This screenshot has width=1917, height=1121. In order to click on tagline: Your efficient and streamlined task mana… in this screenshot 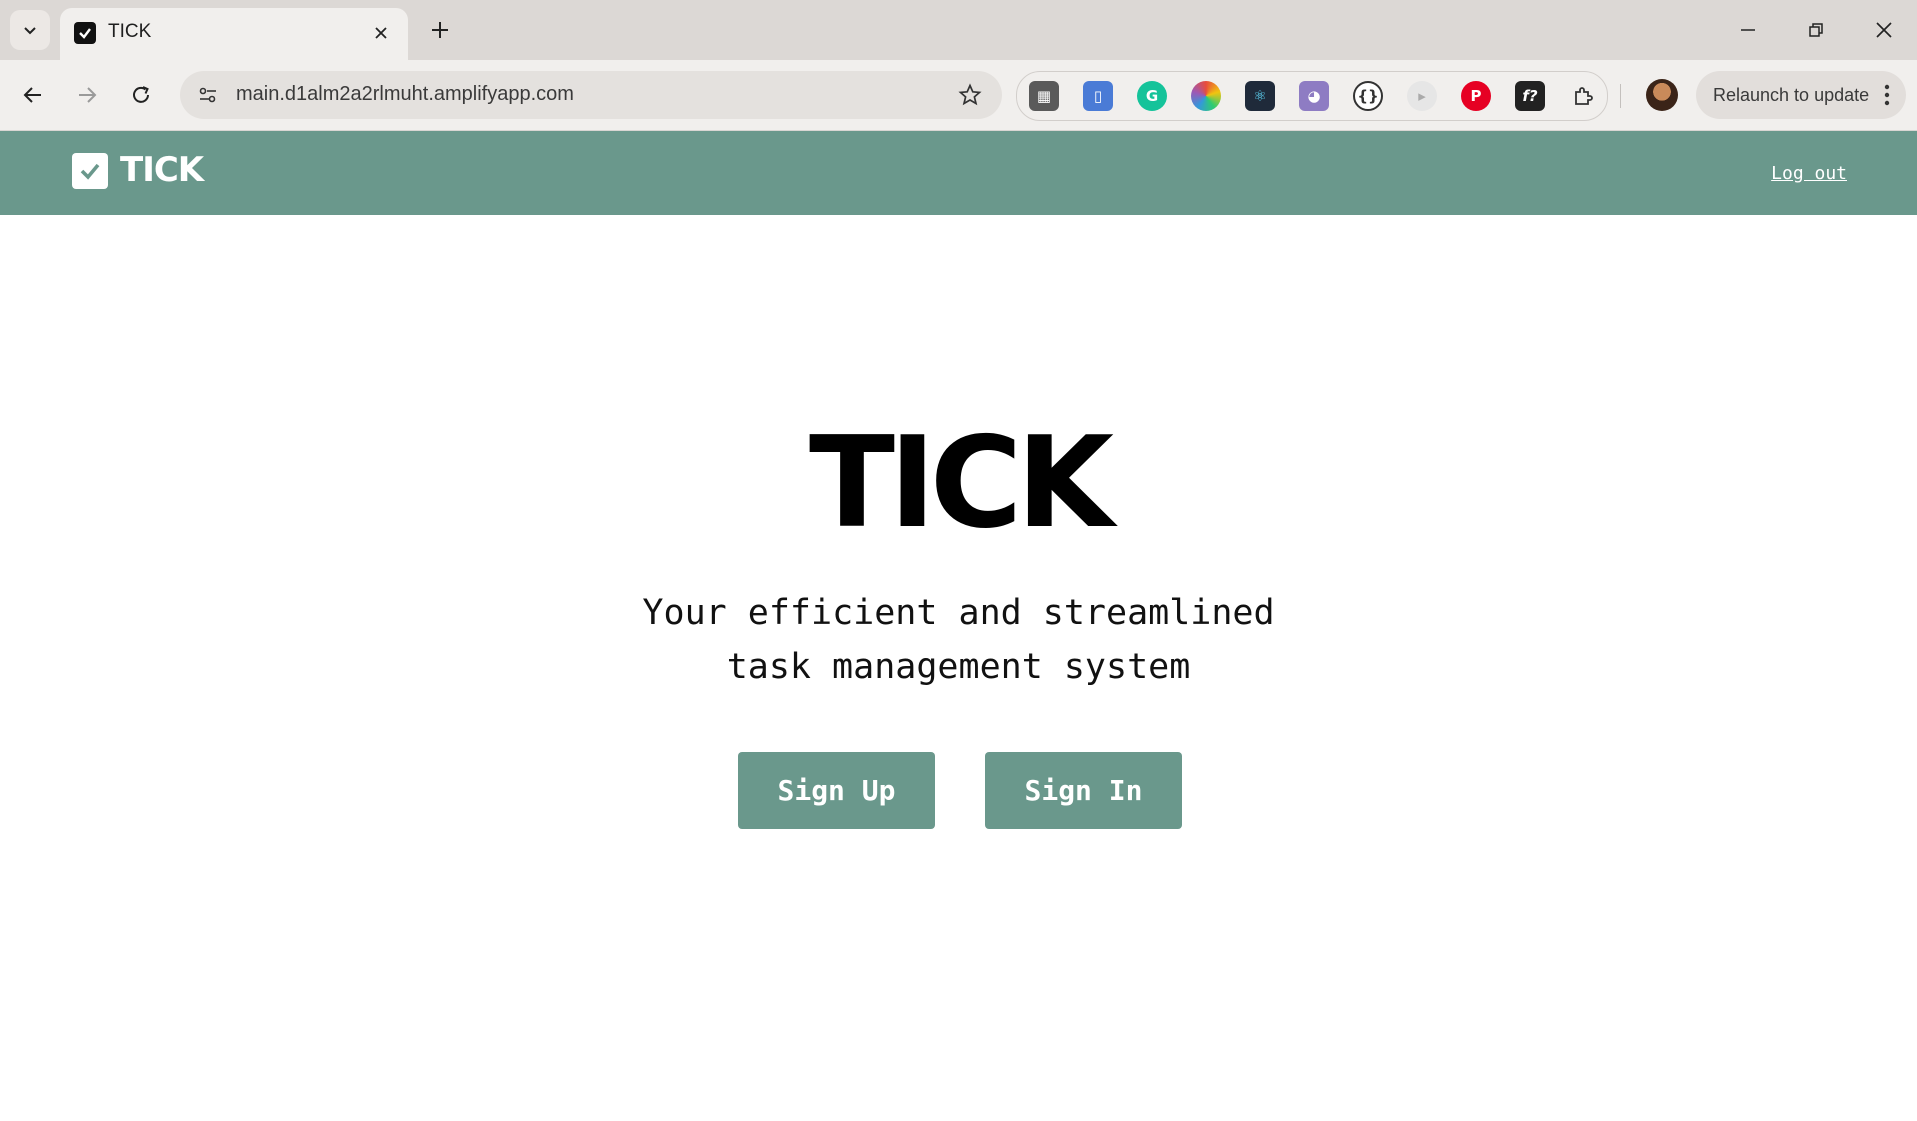, I will do `click(958, 640)`.